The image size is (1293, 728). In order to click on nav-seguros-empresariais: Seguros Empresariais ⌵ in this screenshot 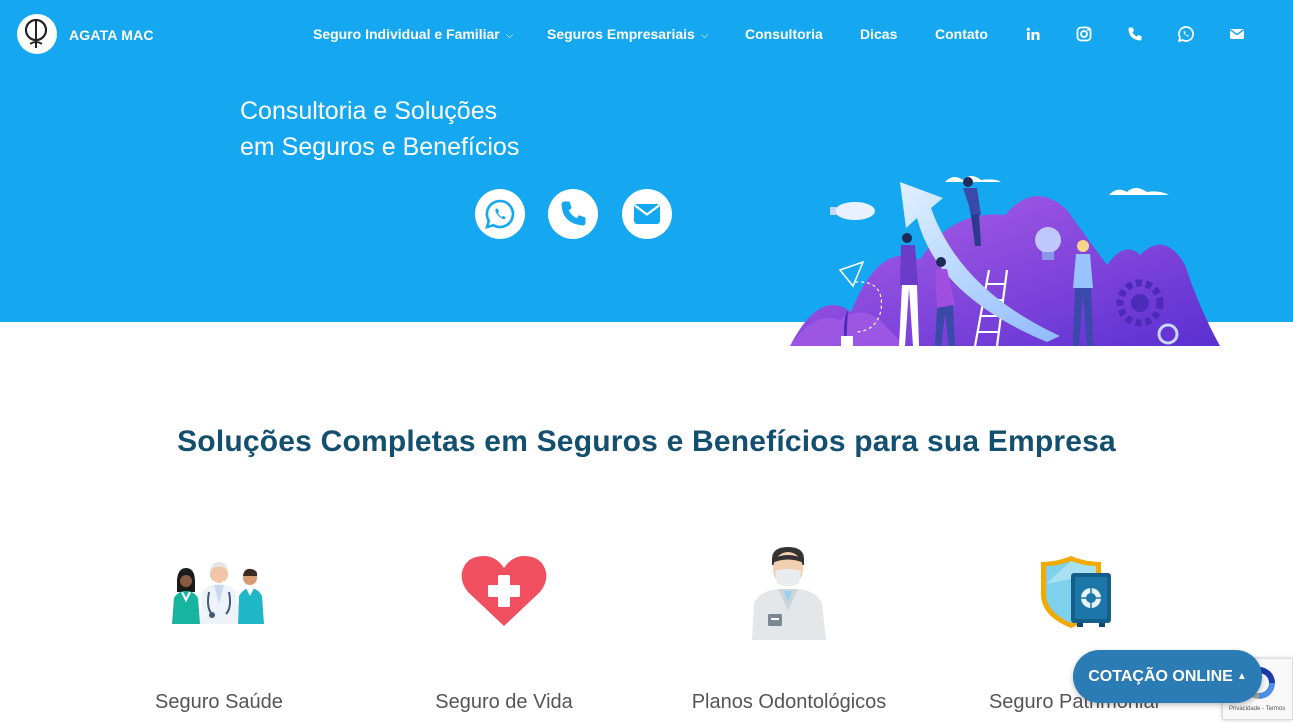, I will do `click(627, 36)`.